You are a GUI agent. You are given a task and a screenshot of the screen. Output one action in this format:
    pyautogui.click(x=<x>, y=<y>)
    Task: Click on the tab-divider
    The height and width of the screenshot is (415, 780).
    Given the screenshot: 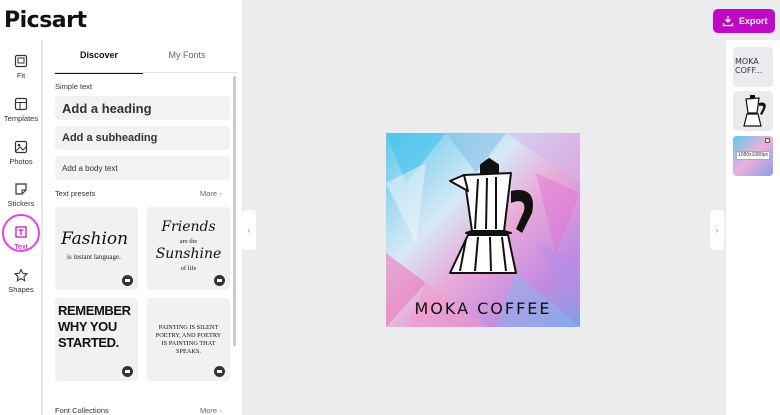 What is the action you would take?
    pyautogui.click(x=146, y=72)
    